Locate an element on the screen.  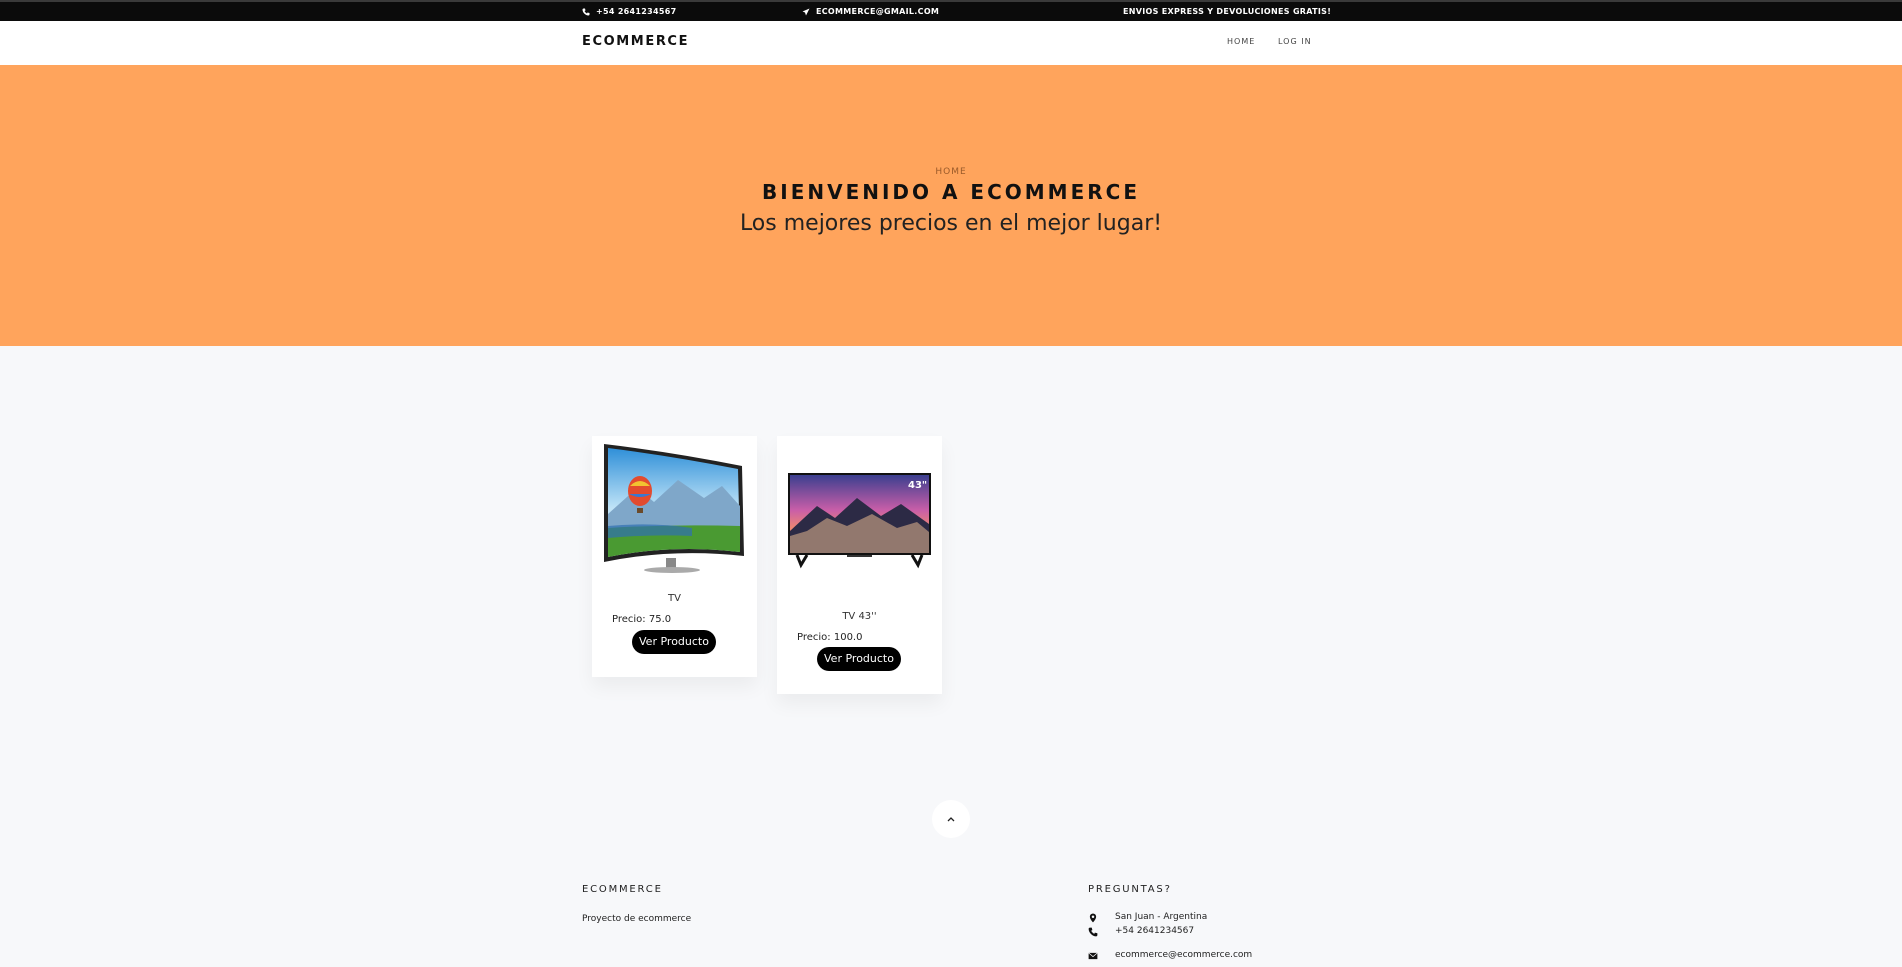
topbar-email: ECOMMERCE@GMAIL.COM is located at coordinates (870, 11).